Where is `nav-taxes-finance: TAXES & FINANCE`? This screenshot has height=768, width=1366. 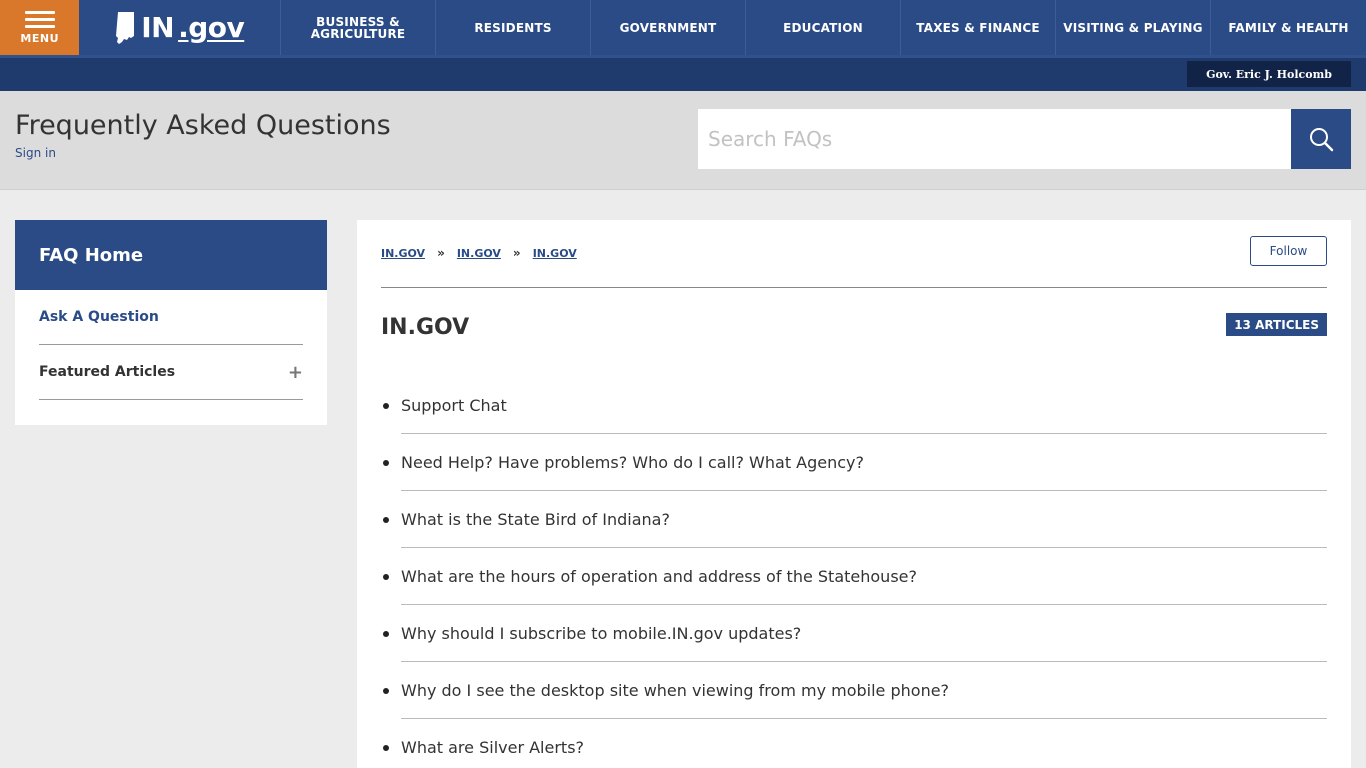
nav-taxes-finance: TAXES & FINANCE is located at coordinates (978, 27).